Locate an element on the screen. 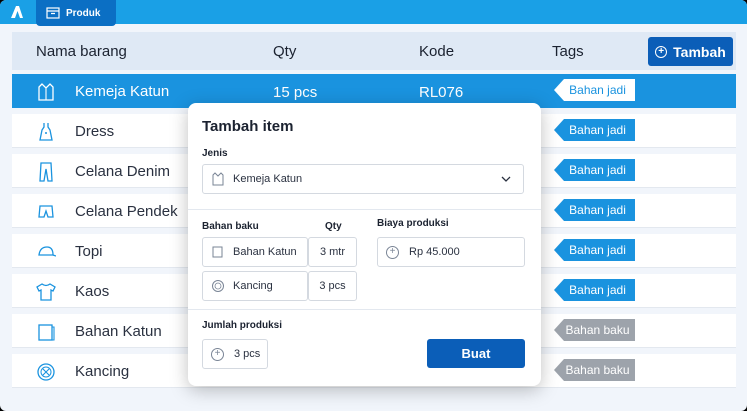 The image size is (747, 411). dress-icon is located at coordinates (46, 132).